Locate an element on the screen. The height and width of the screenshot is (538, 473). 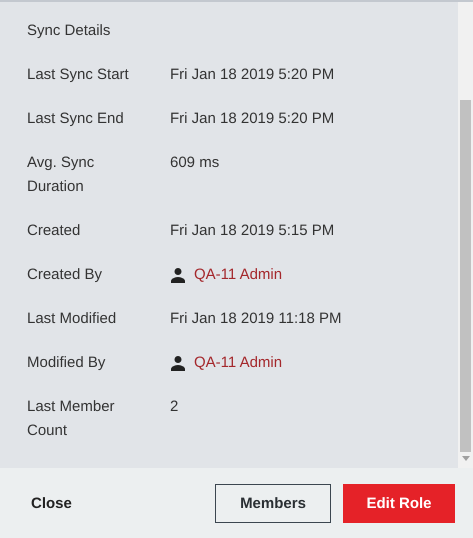
members-button: Members is located at coordinates (273, 503).